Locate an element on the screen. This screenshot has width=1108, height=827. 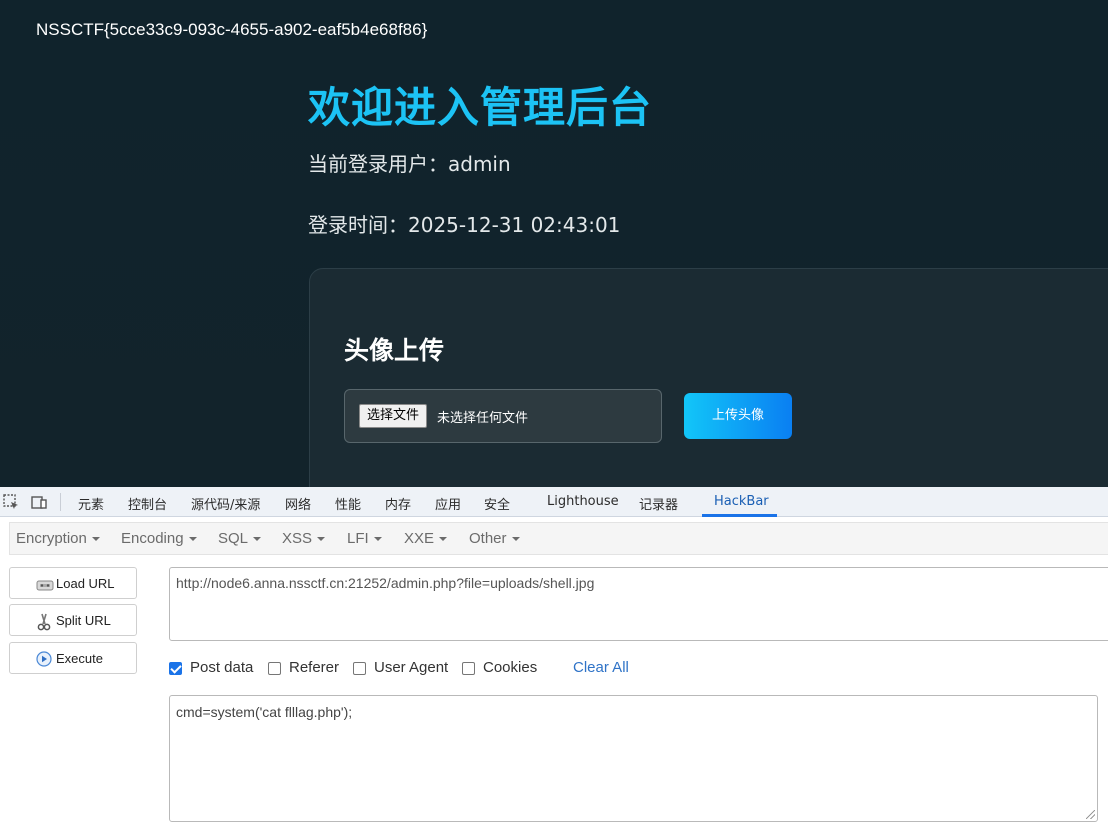
upload-avatar-button: 上传头像 is located at coordinates (738, 416).